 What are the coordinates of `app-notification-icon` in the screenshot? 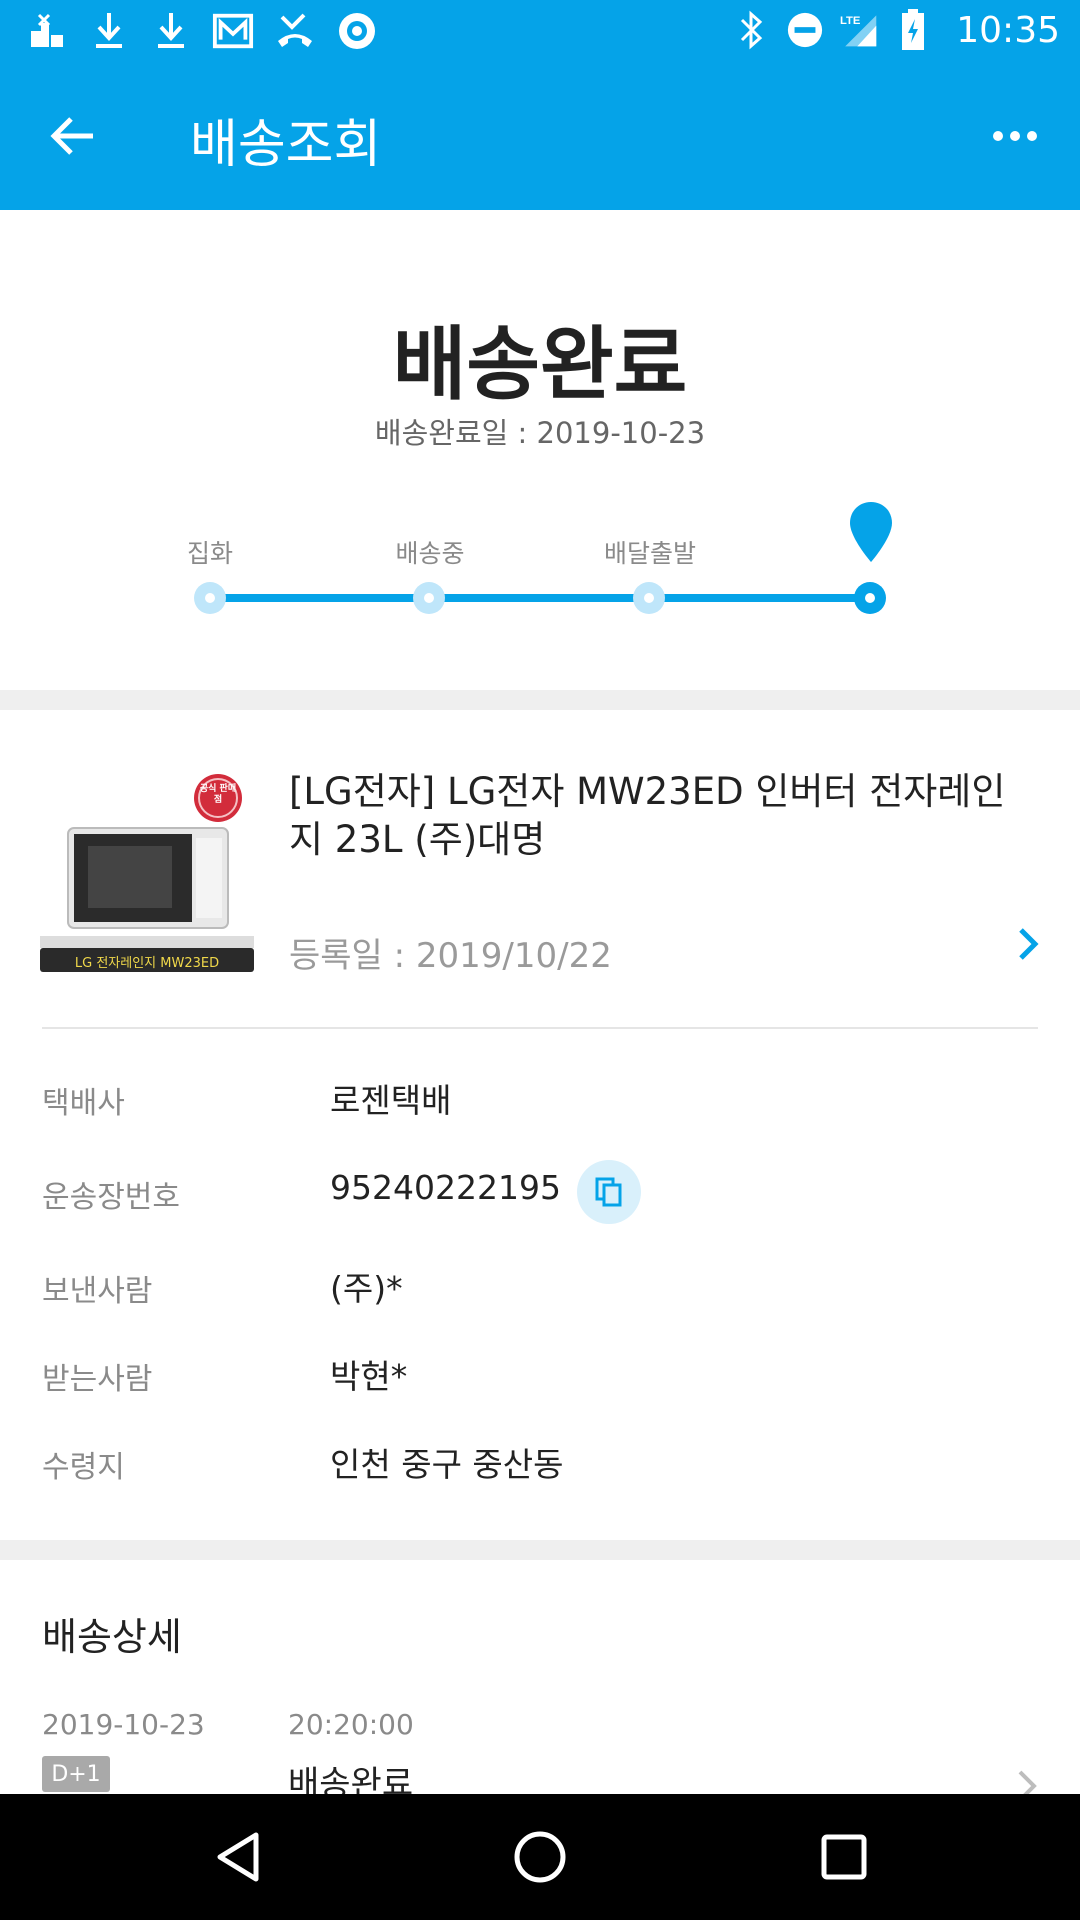 It's located at (47, 31).